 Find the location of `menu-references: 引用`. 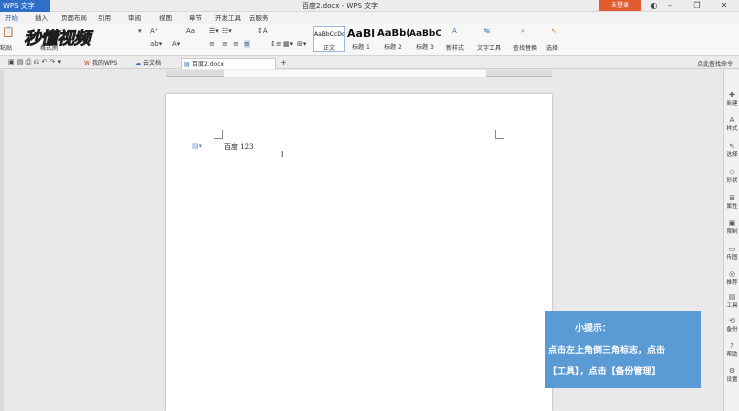

menu-references: 引用 is located at coordinates (104, 18).